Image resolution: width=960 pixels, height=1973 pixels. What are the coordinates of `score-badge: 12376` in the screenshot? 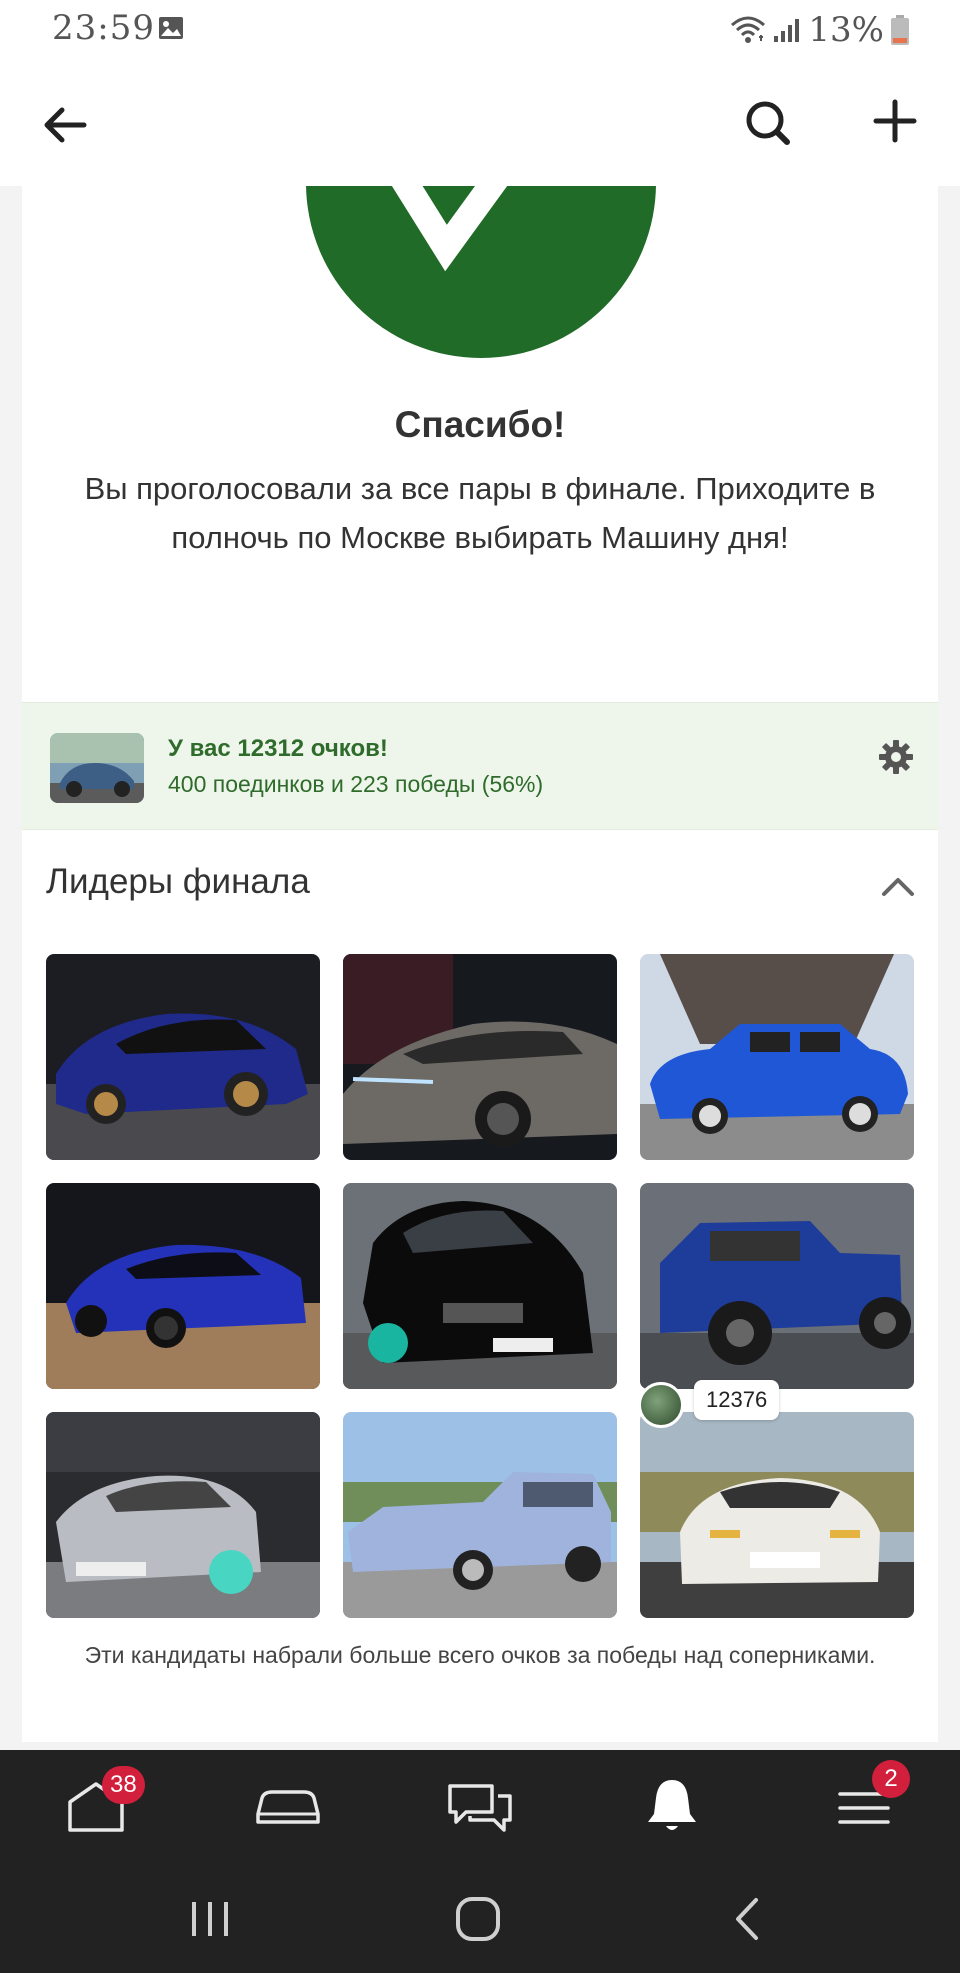 It's located at (737, 1400).